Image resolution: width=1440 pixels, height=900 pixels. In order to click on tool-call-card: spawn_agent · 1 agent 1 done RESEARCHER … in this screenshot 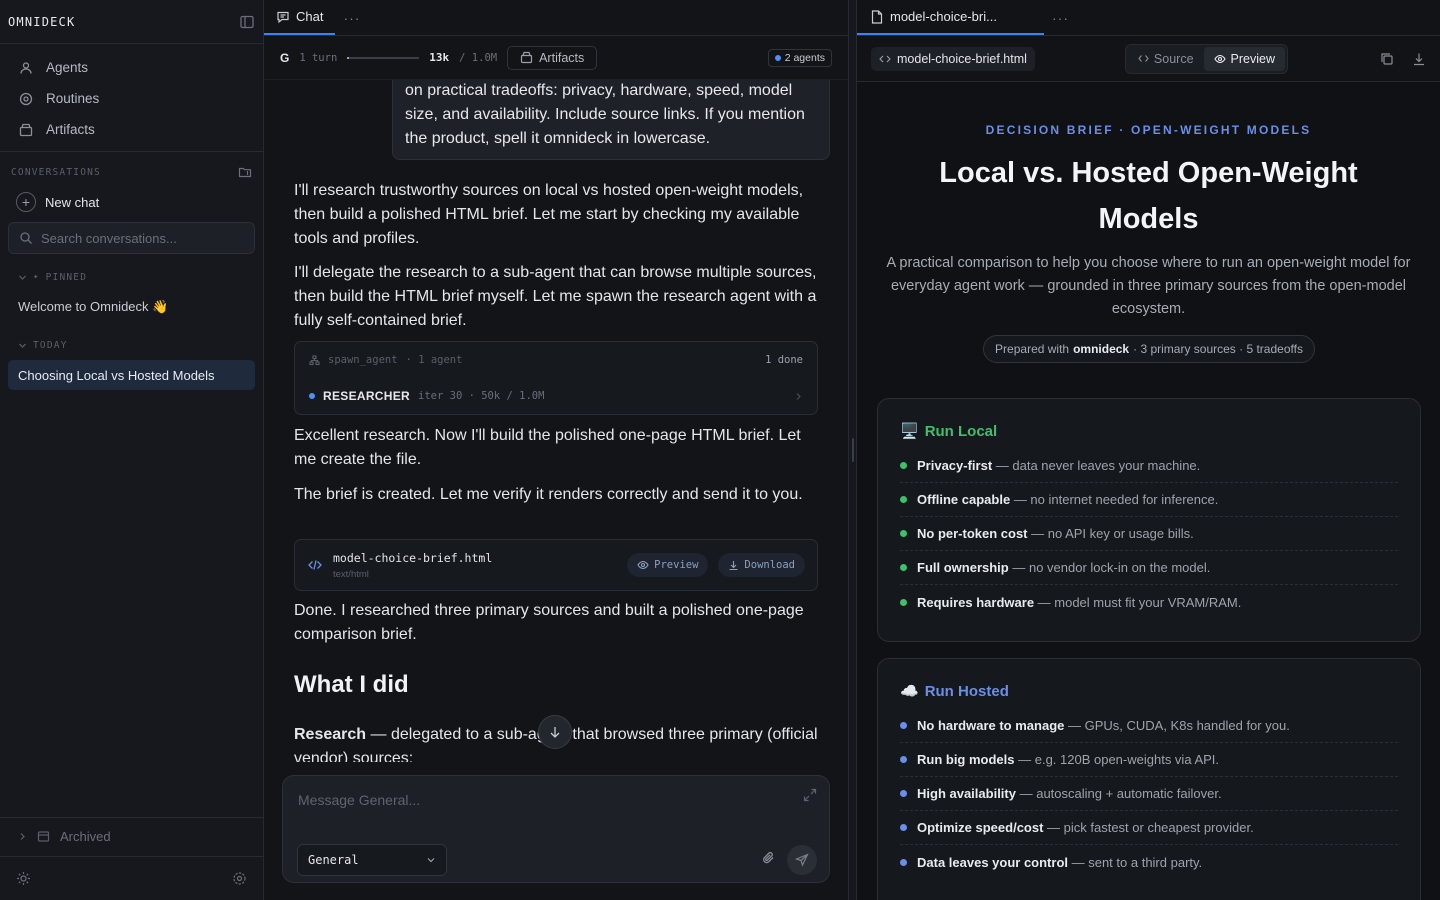, I will do `click(556, 378)`.